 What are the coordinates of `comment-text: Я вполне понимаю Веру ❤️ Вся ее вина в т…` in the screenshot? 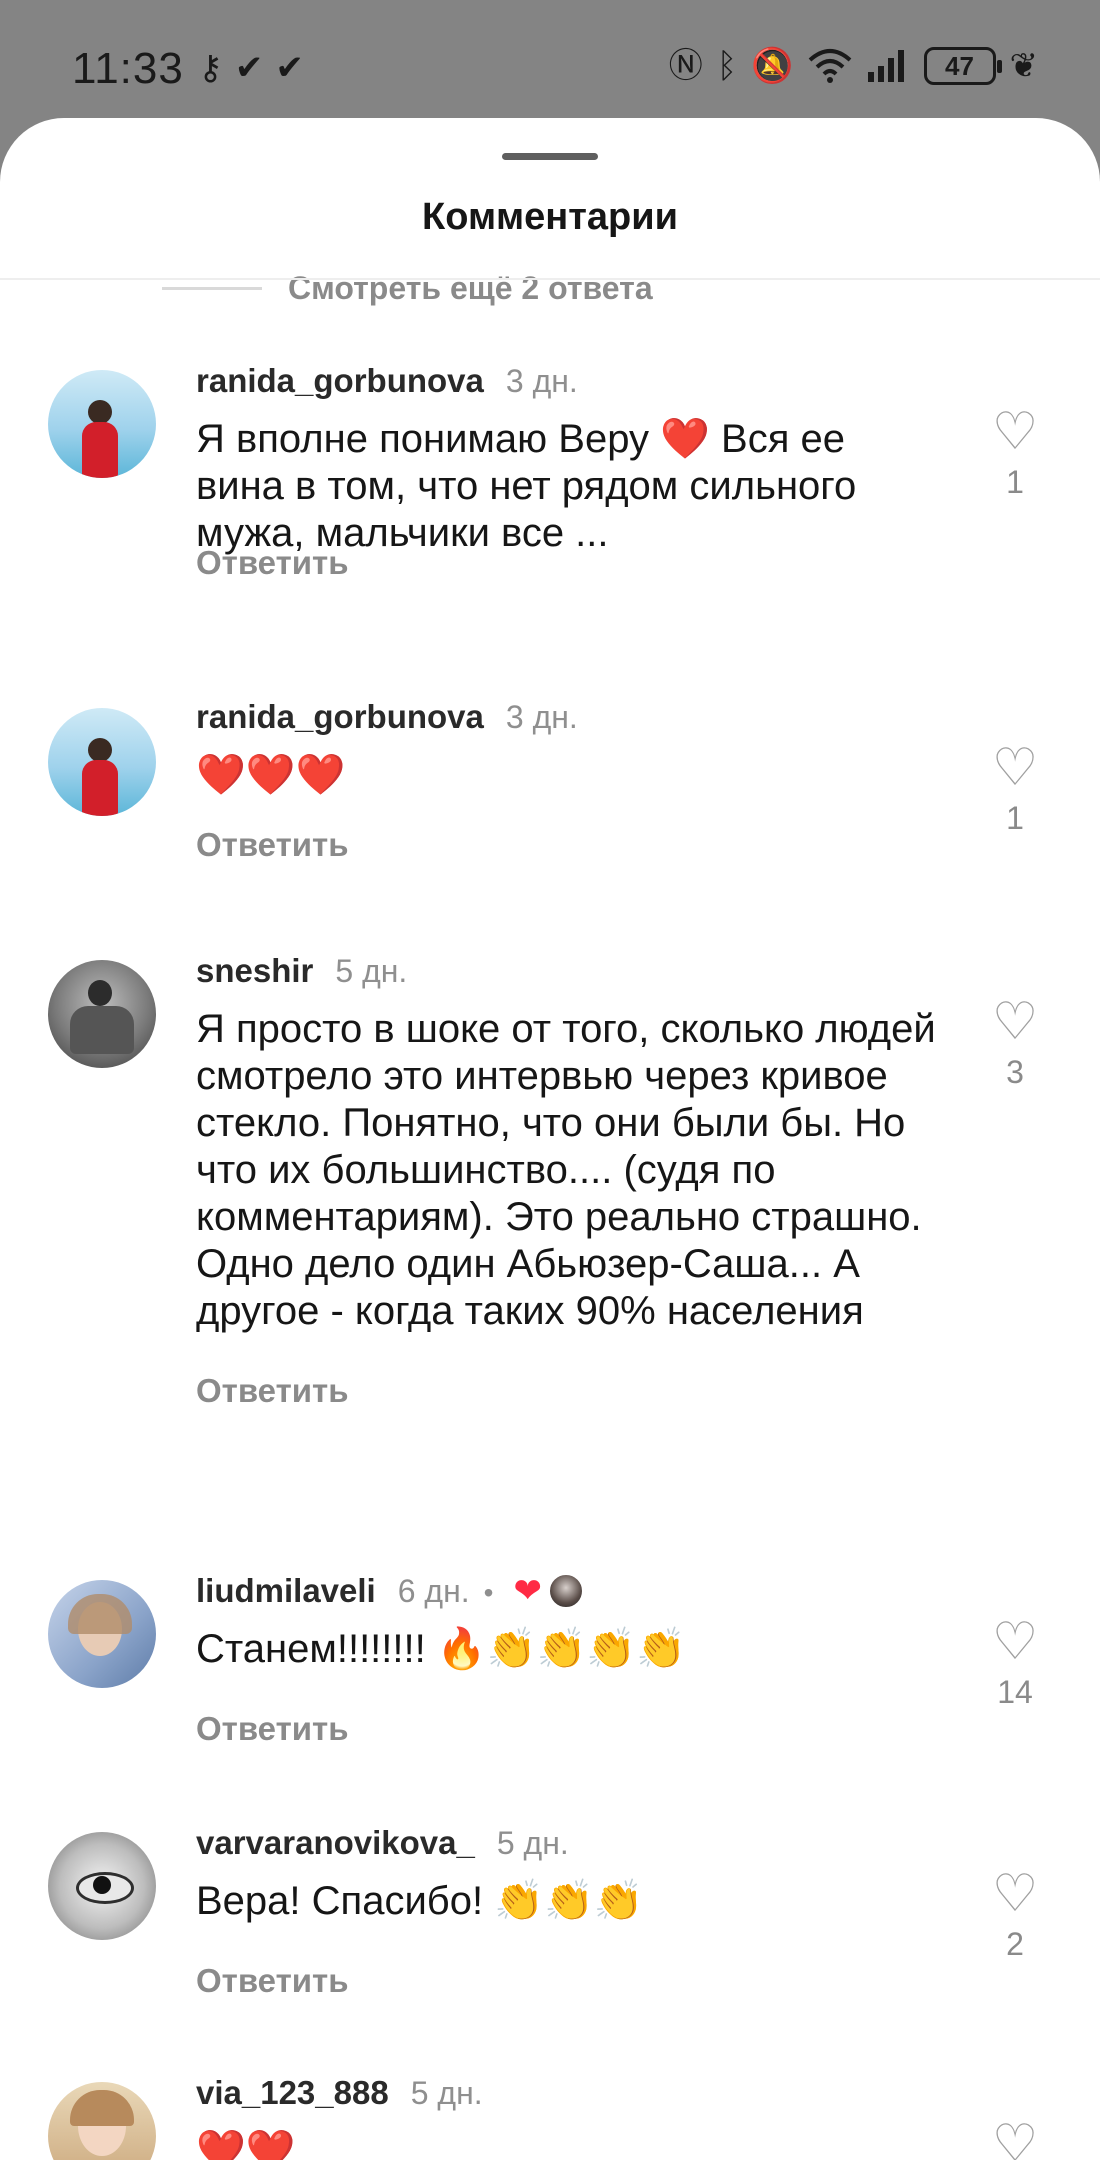 It's located at (526, 486).